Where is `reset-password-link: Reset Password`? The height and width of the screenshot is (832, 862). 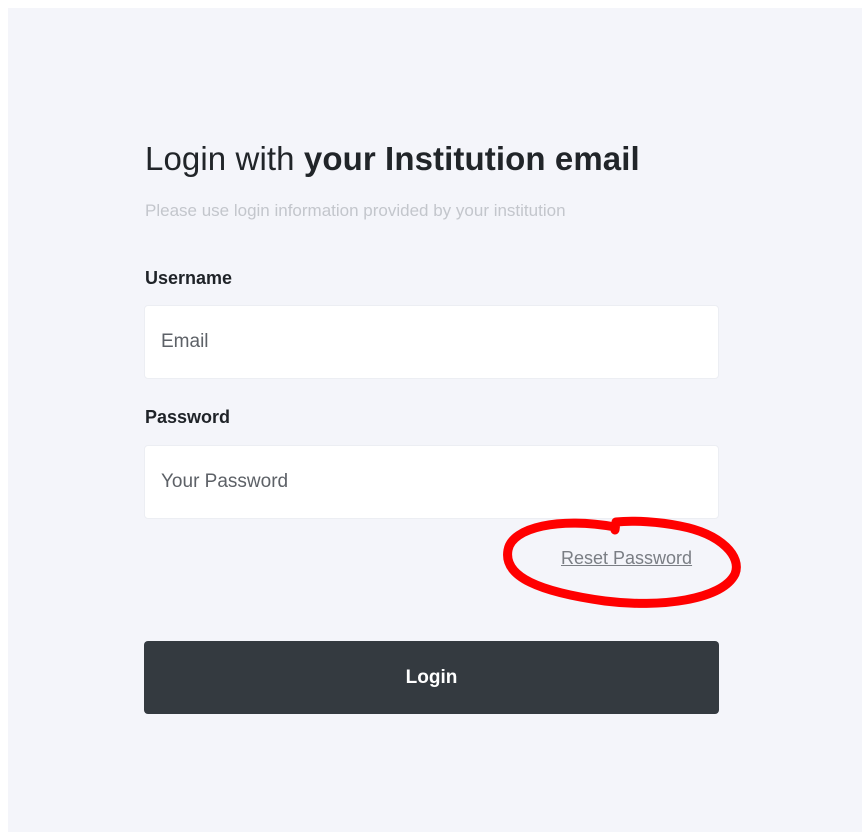
reset-password-link: Reset Password is located at coordinates (626, 558).